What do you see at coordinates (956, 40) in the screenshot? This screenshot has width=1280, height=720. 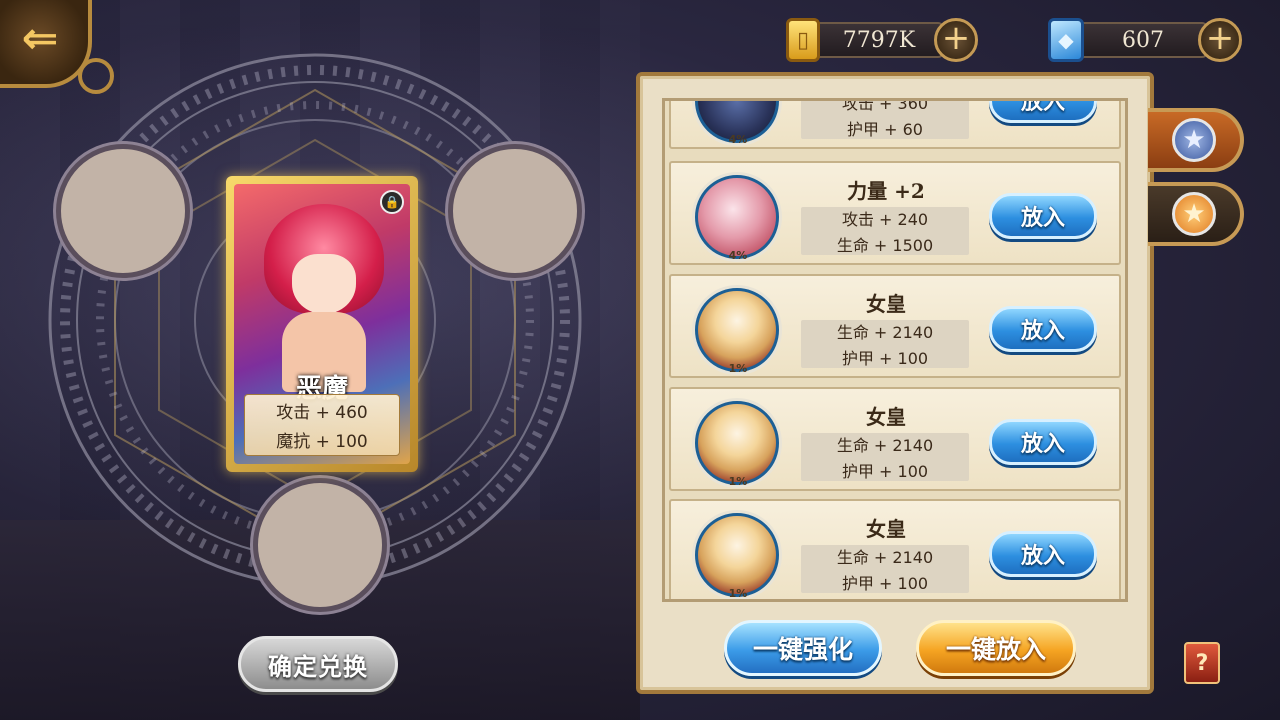 I see `add-gold-button: +` at bounding box center [956, 40].